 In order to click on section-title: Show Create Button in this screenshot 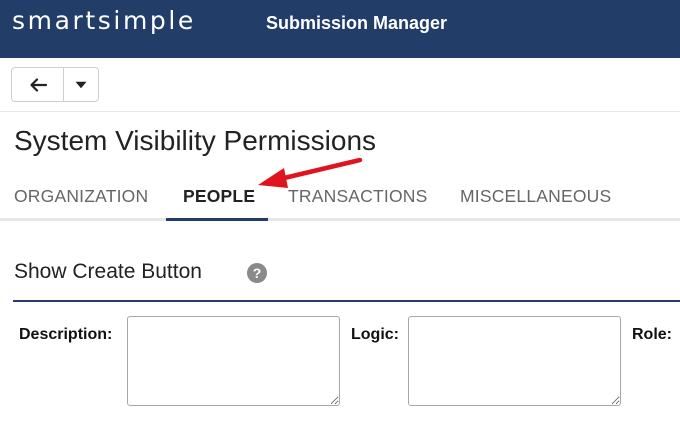, I will do `click(108, 271)`.